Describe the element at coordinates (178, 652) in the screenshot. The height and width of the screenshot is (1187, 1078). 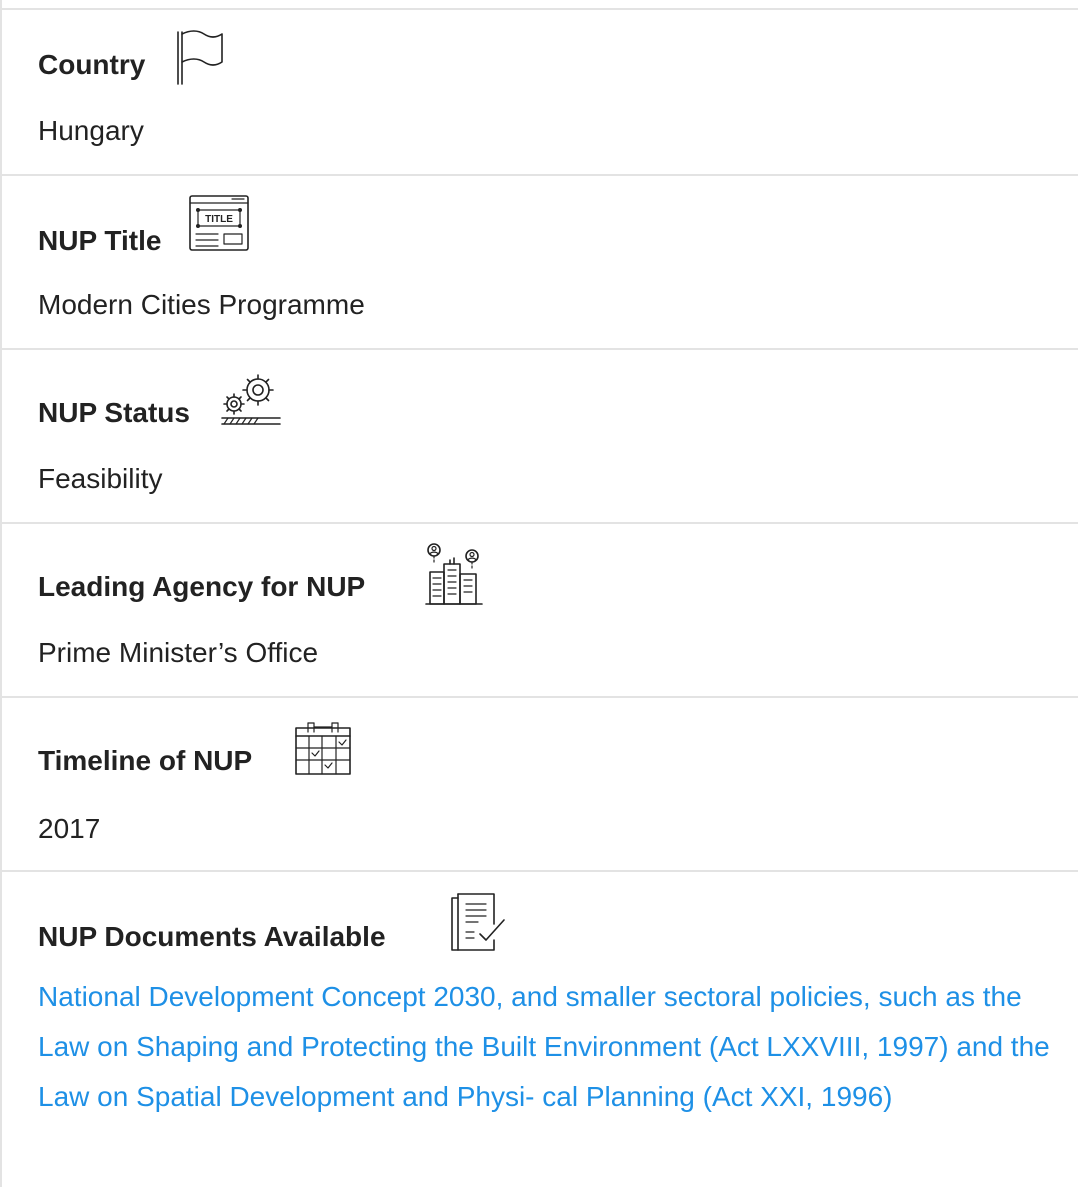
I see `leading-agency-value: Prime Minister’s Office` at that location.